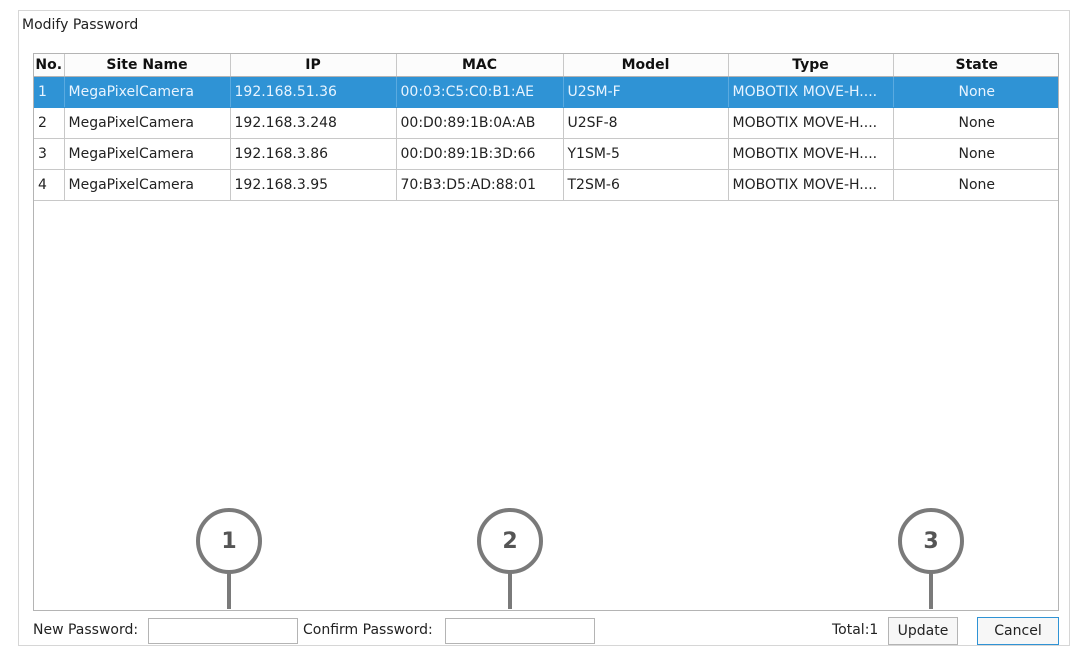  Describe the element at coordinates (480, 65) in the screenshot. I see `column-header-mac: MAC` at that location.